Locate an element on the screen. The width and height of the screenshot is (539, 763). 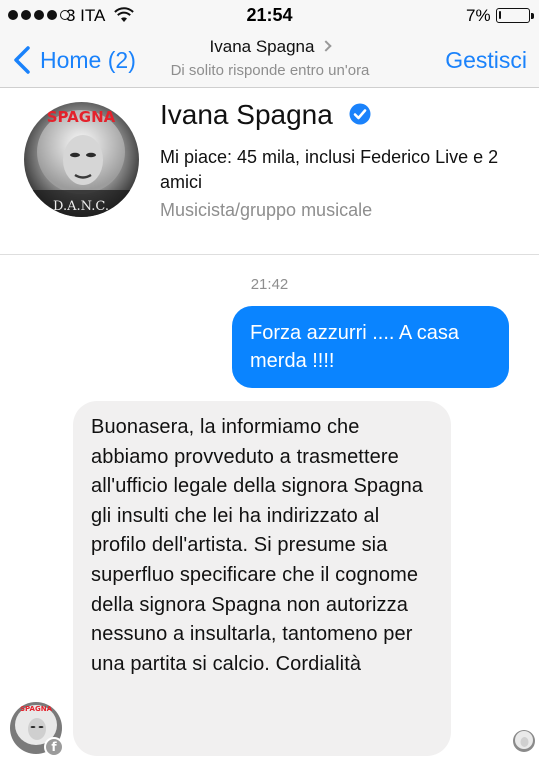
battery-percent: 7% is located at coordinates (478, 15).